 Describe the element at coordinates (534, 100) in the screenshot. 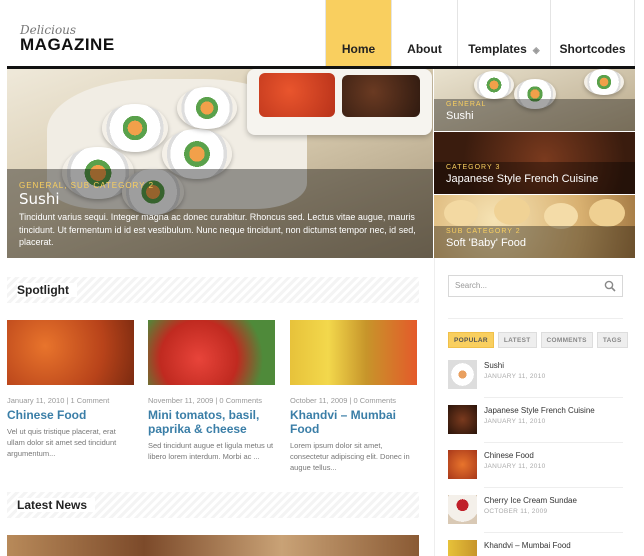

I see `feature-tile-sushi: GENERAL Sushi` at that location.